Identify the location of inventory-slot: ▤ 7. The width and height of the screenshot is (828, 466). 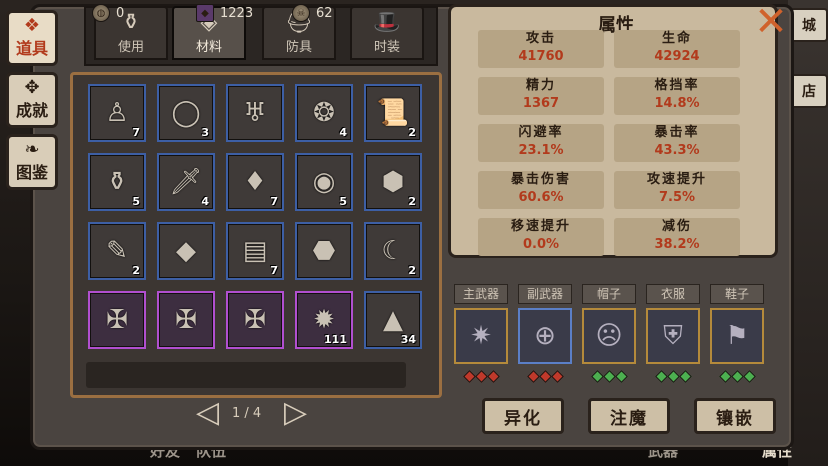
(255, 251).